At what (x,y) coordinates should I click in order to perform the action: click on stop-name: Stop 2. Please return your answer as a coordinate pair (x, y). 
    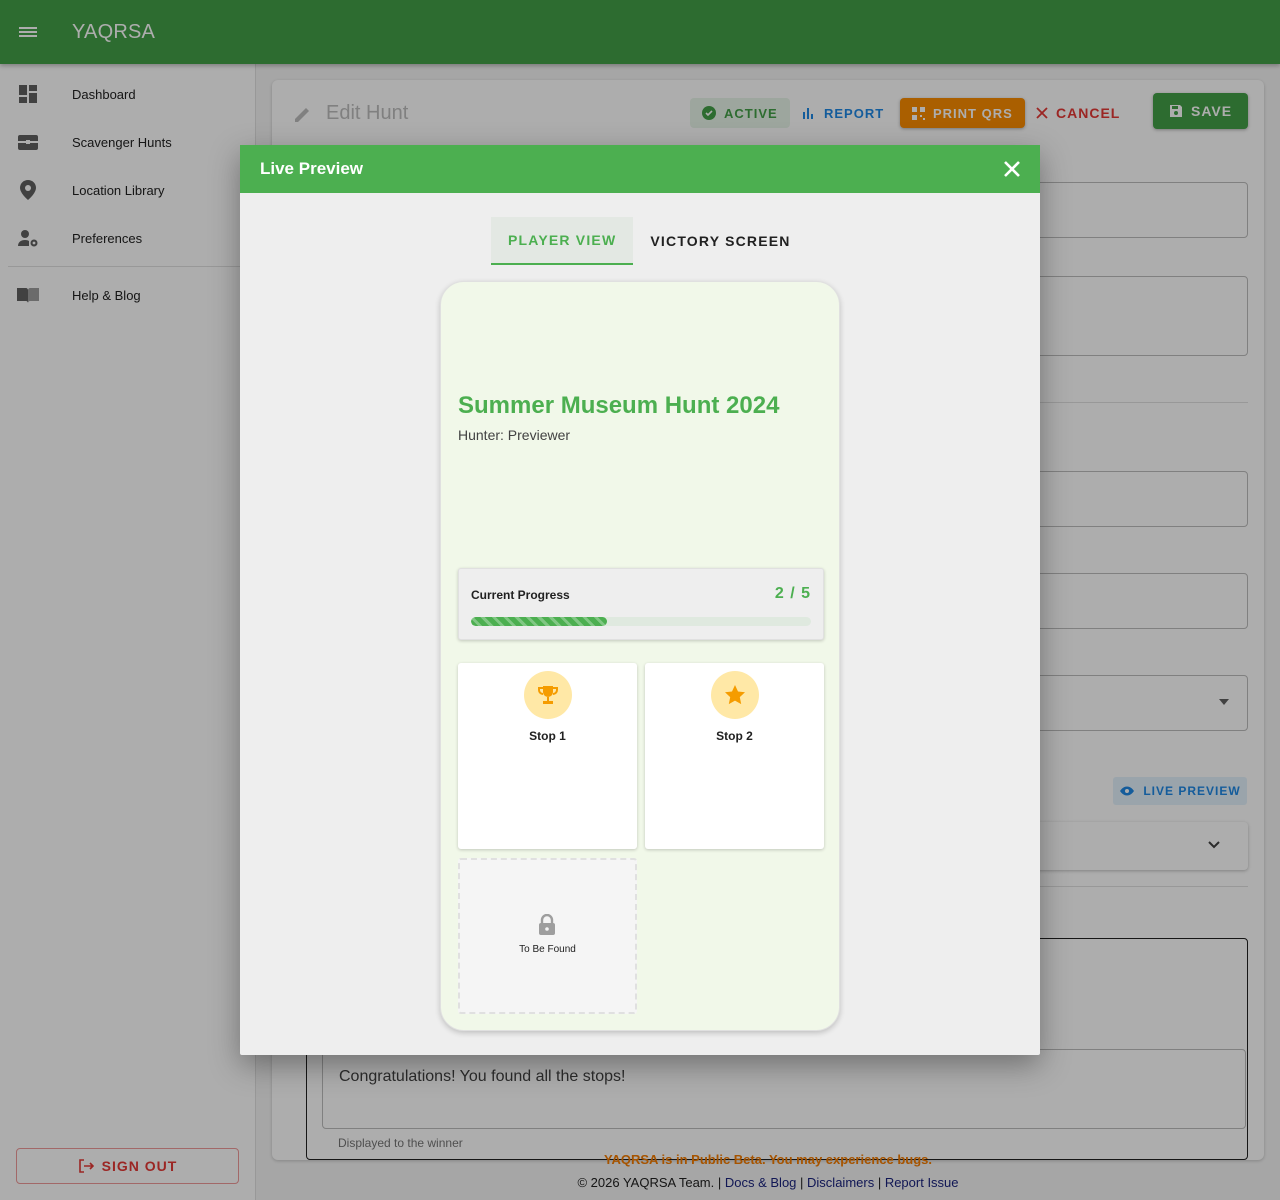
    Looking at the image, I should click on (734, 736).